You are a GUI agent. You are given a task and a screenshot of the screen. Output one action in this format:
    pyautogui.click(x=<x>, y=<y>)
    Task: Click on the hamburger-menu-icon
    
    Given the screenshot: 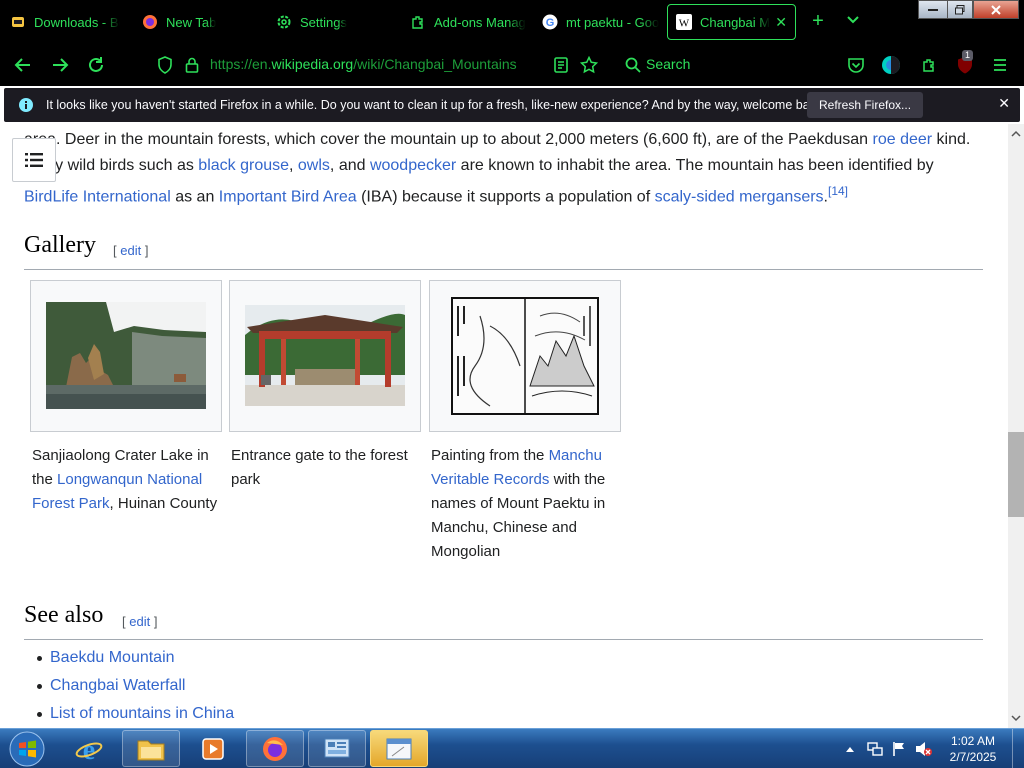 What is the action you would take?
    pyautogui.click(x=1000, y=65)
    